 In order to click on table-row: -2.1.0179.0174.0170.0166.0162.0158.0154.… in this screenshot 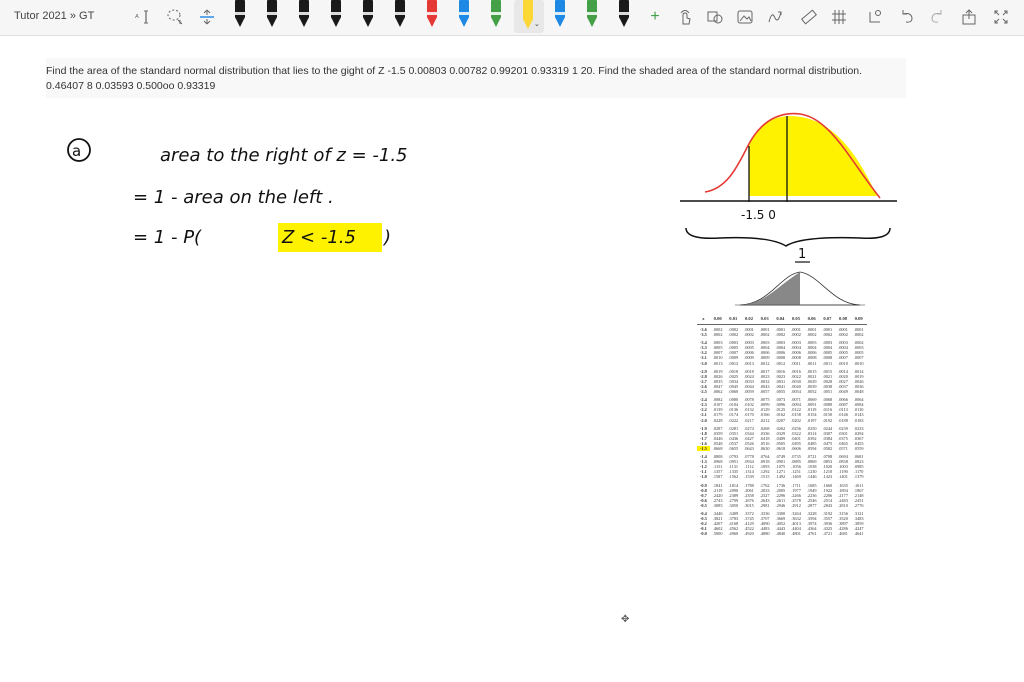, I will do `click(782, 414)`.